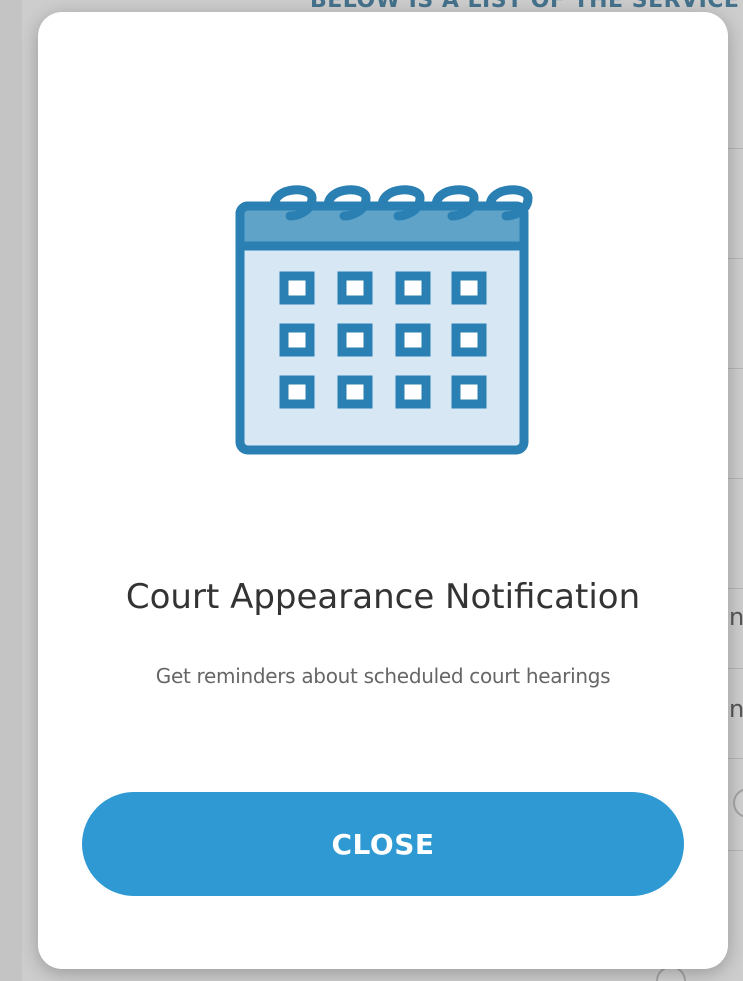 This screenshot has height=981, width=743. What do you see at coordinates (383, 597) in the screenshot?
I see `modal-title: Court Appearance Notification` at bounding box center [383, 597].